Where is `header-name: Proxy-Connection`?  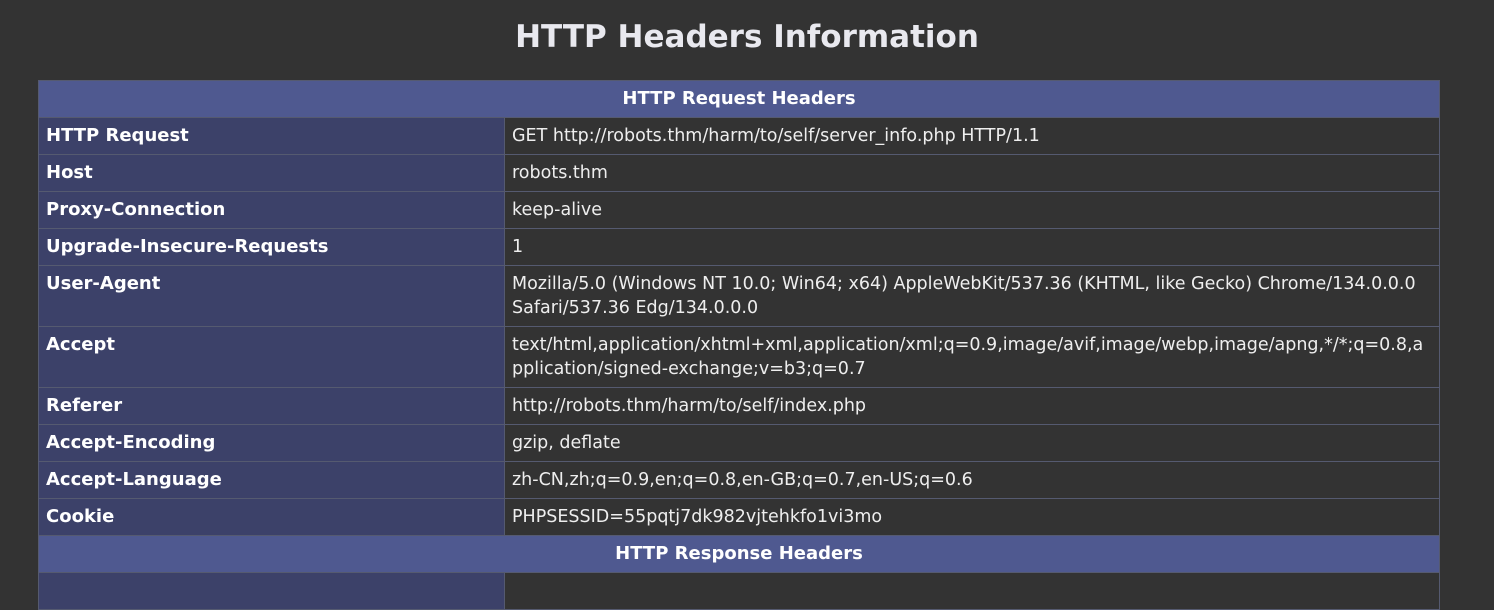
header-name: Proxy-Connection is located at coordinates (271, 210).